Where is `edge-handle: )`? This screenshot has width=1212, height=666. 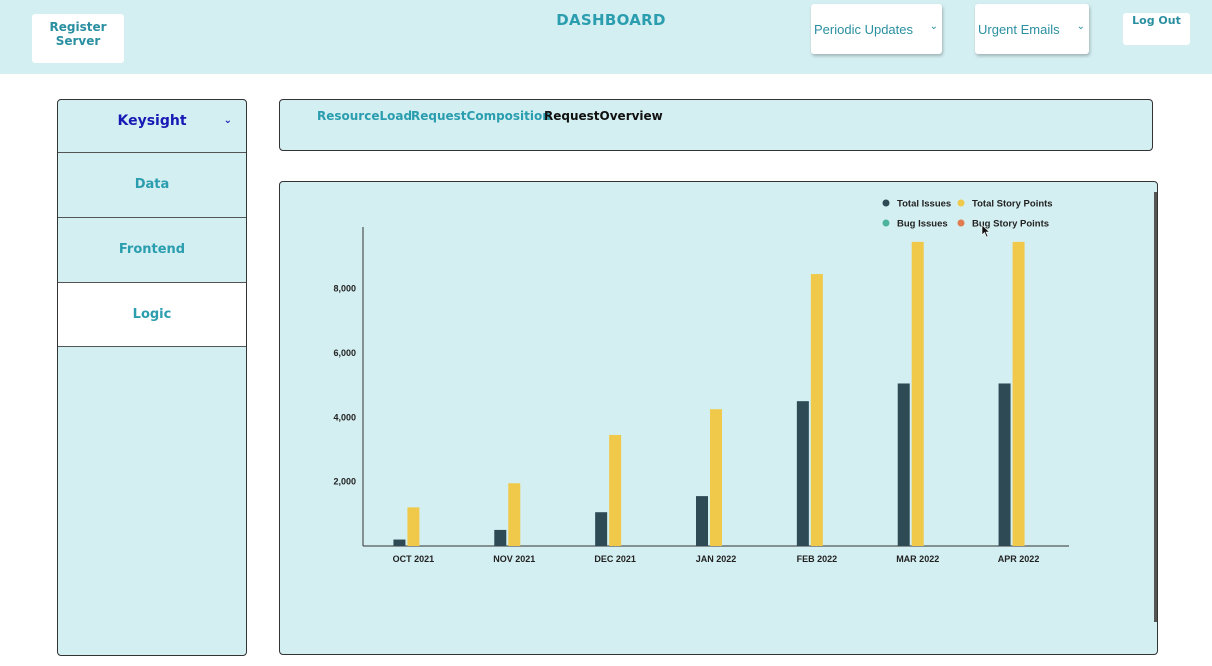 edge-handle: ) is located at coordinates (0, 337).